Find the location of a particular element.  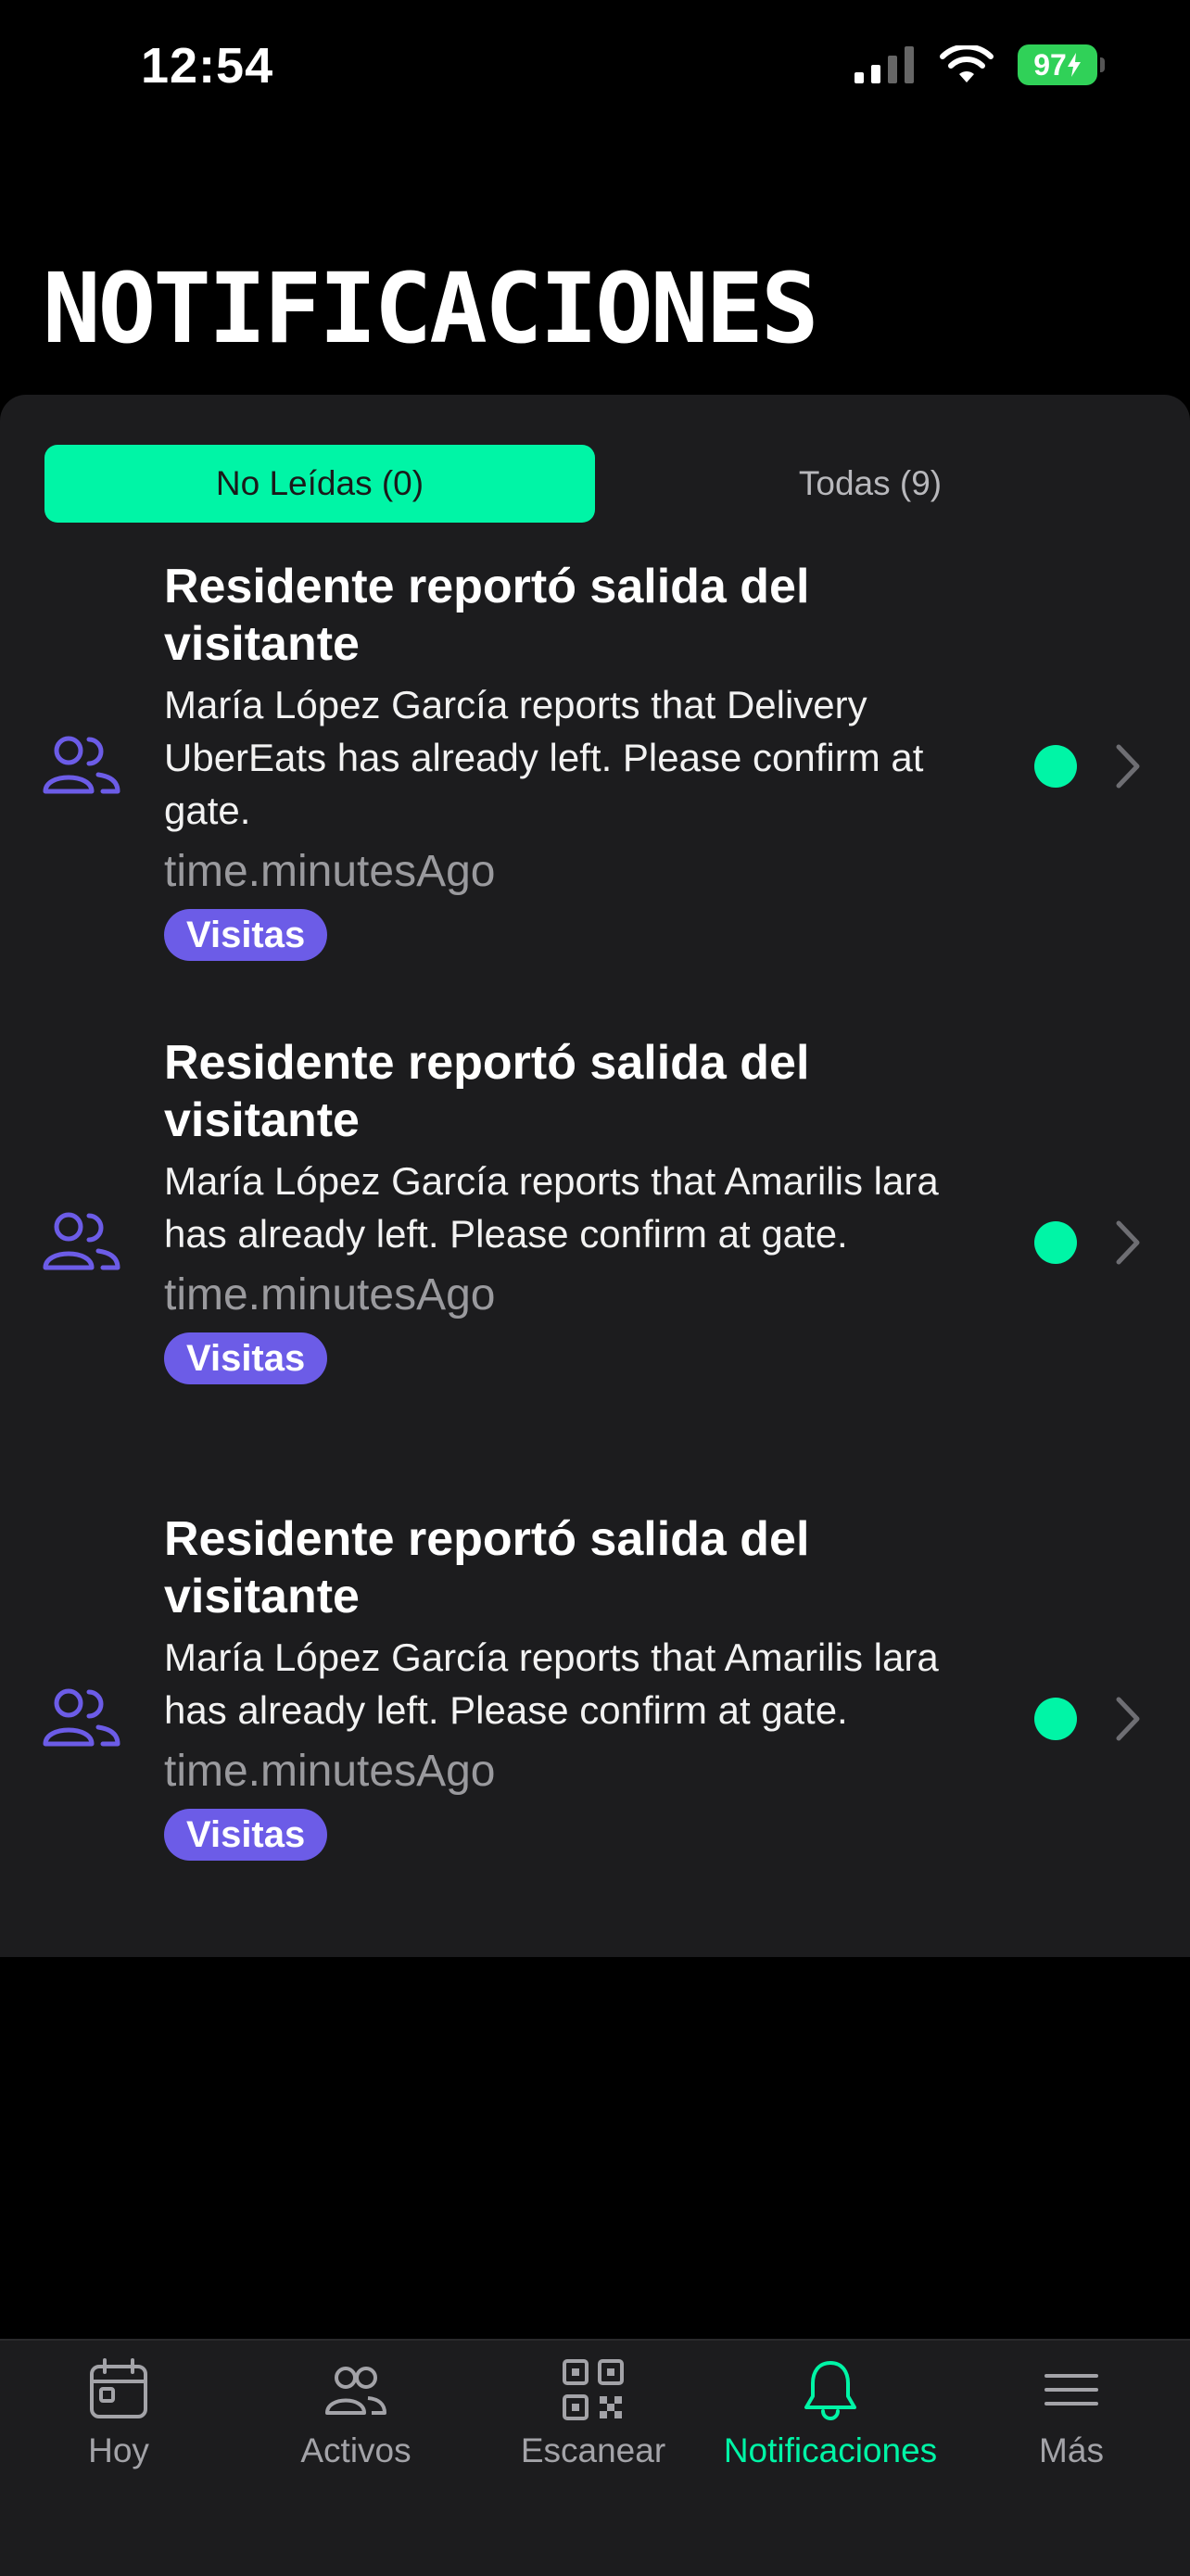

tab-unread: No Leídas (0) is located at coordinates (319, 484).